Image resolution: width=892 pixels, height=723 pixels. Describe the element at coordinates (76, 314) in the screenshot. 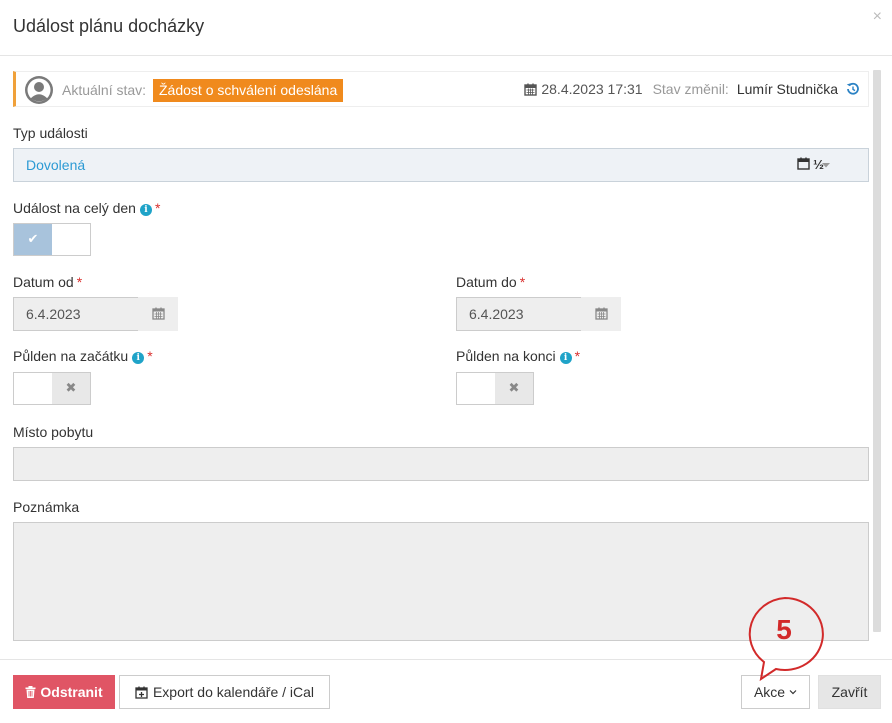

I see `date-from-input: 6.4.2023` at that location.